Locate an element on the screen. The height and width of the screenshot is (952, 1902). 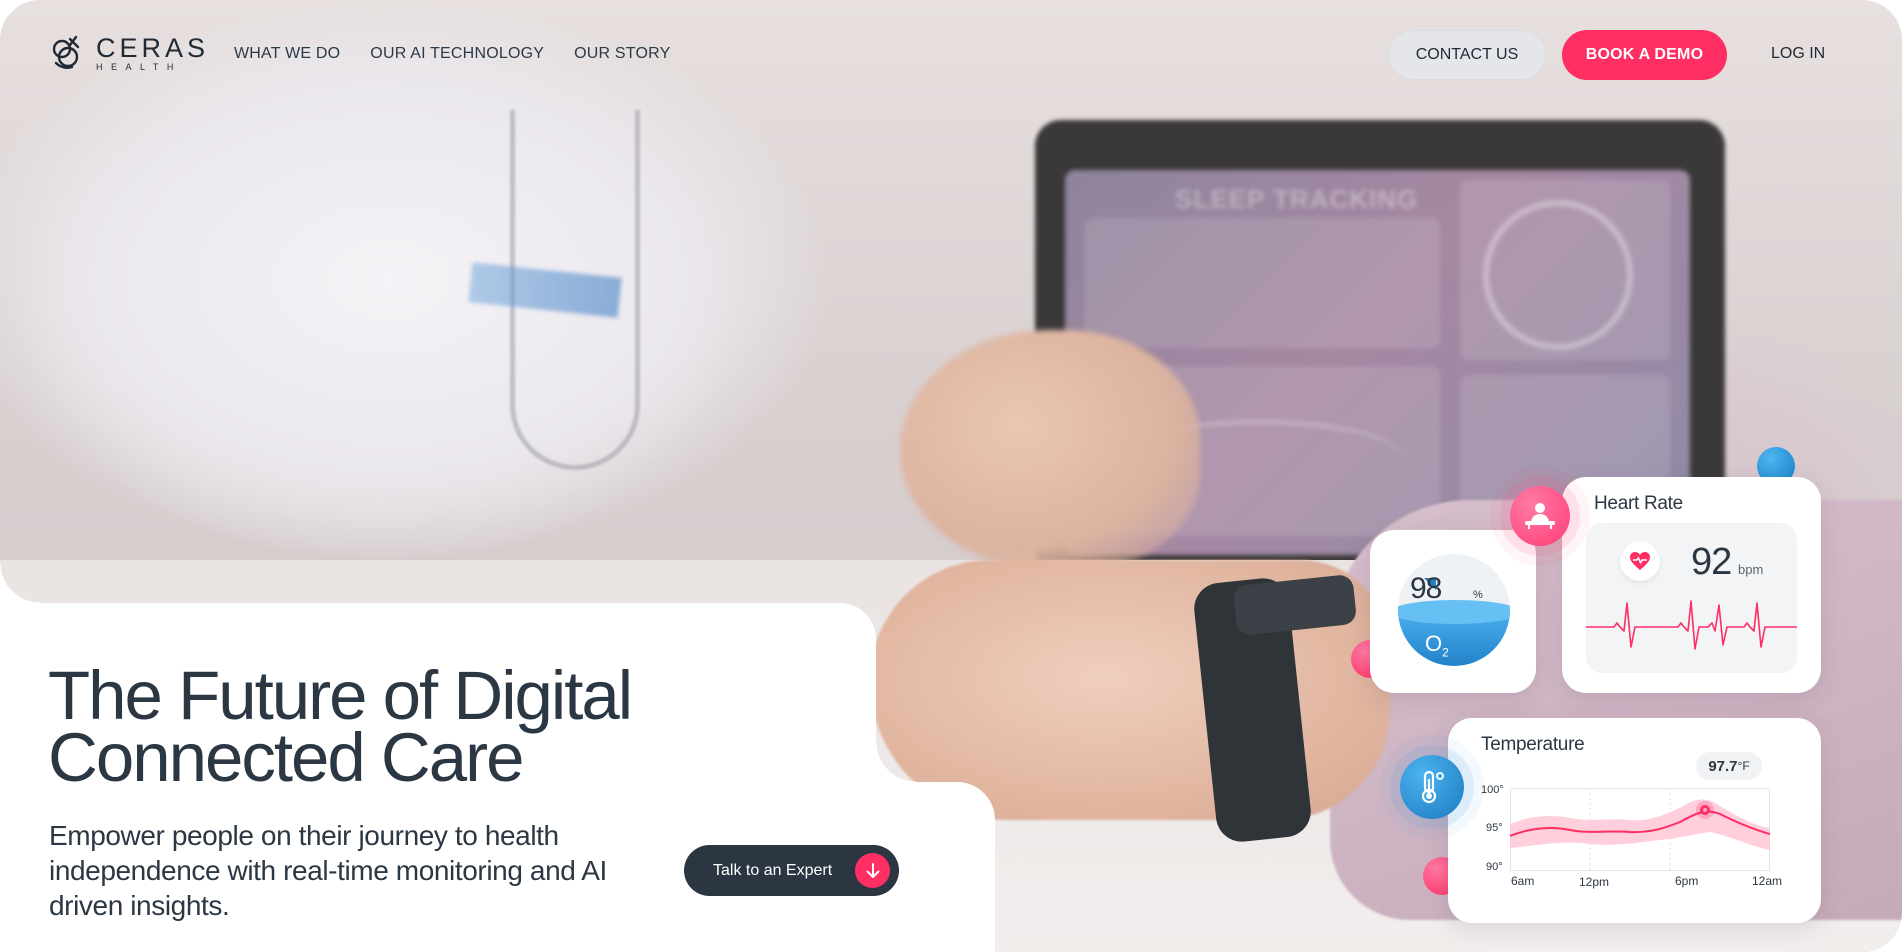
doctor-hand is located at coordinates (1050, 450).